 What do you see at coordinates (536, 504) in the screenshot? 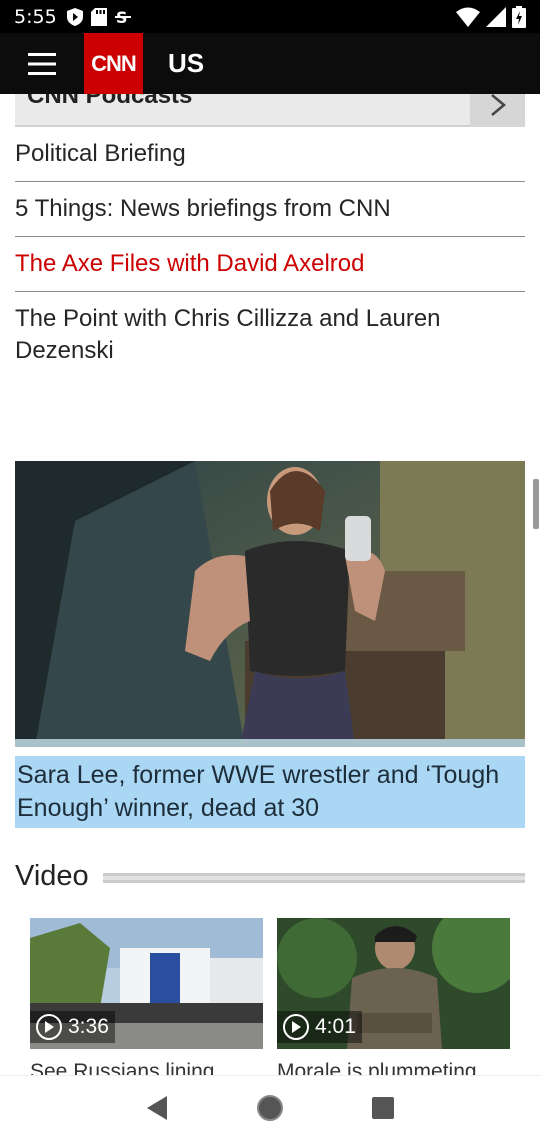
I see `scrollbar-thumb` at bounding box center [536, 504].